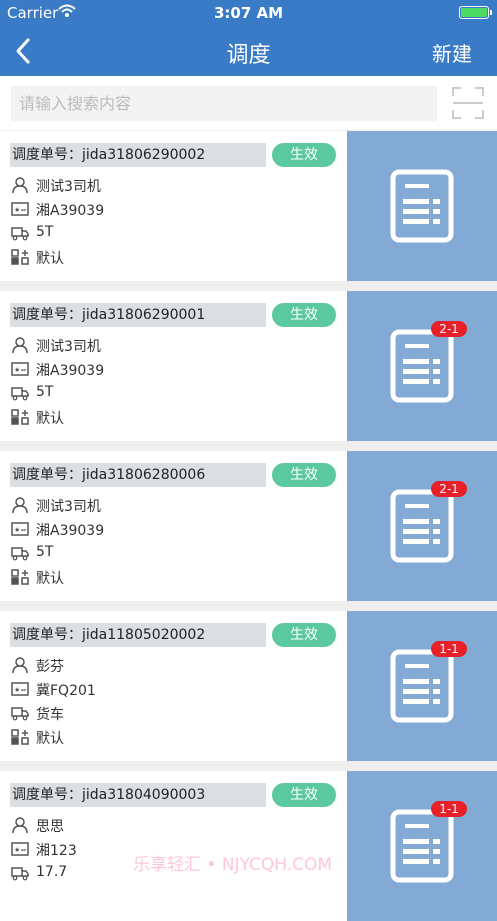 The image size is (497, 921). What do you see at coordinates (144, 315) in the screenshot?
I see `order-no: jida31806290001` at bounding box center [144, 315].